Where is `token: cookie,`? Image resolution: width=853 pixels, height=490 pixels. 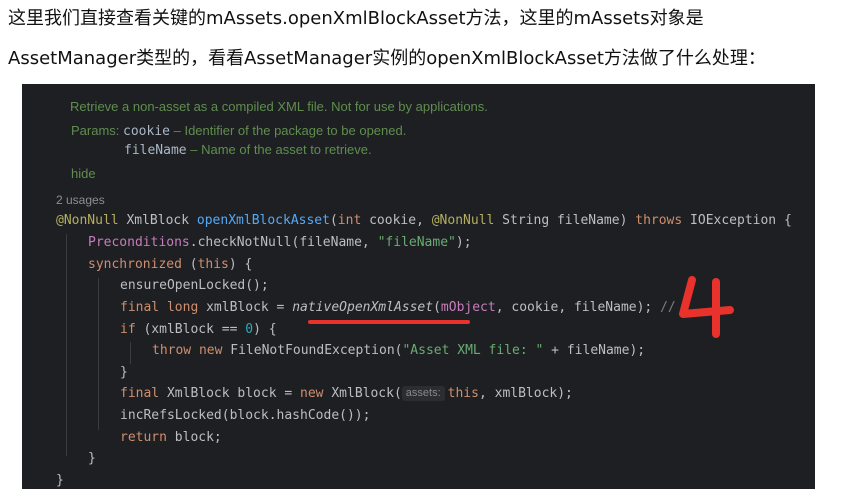 token: cookie, is located at coordinates (396, 220).